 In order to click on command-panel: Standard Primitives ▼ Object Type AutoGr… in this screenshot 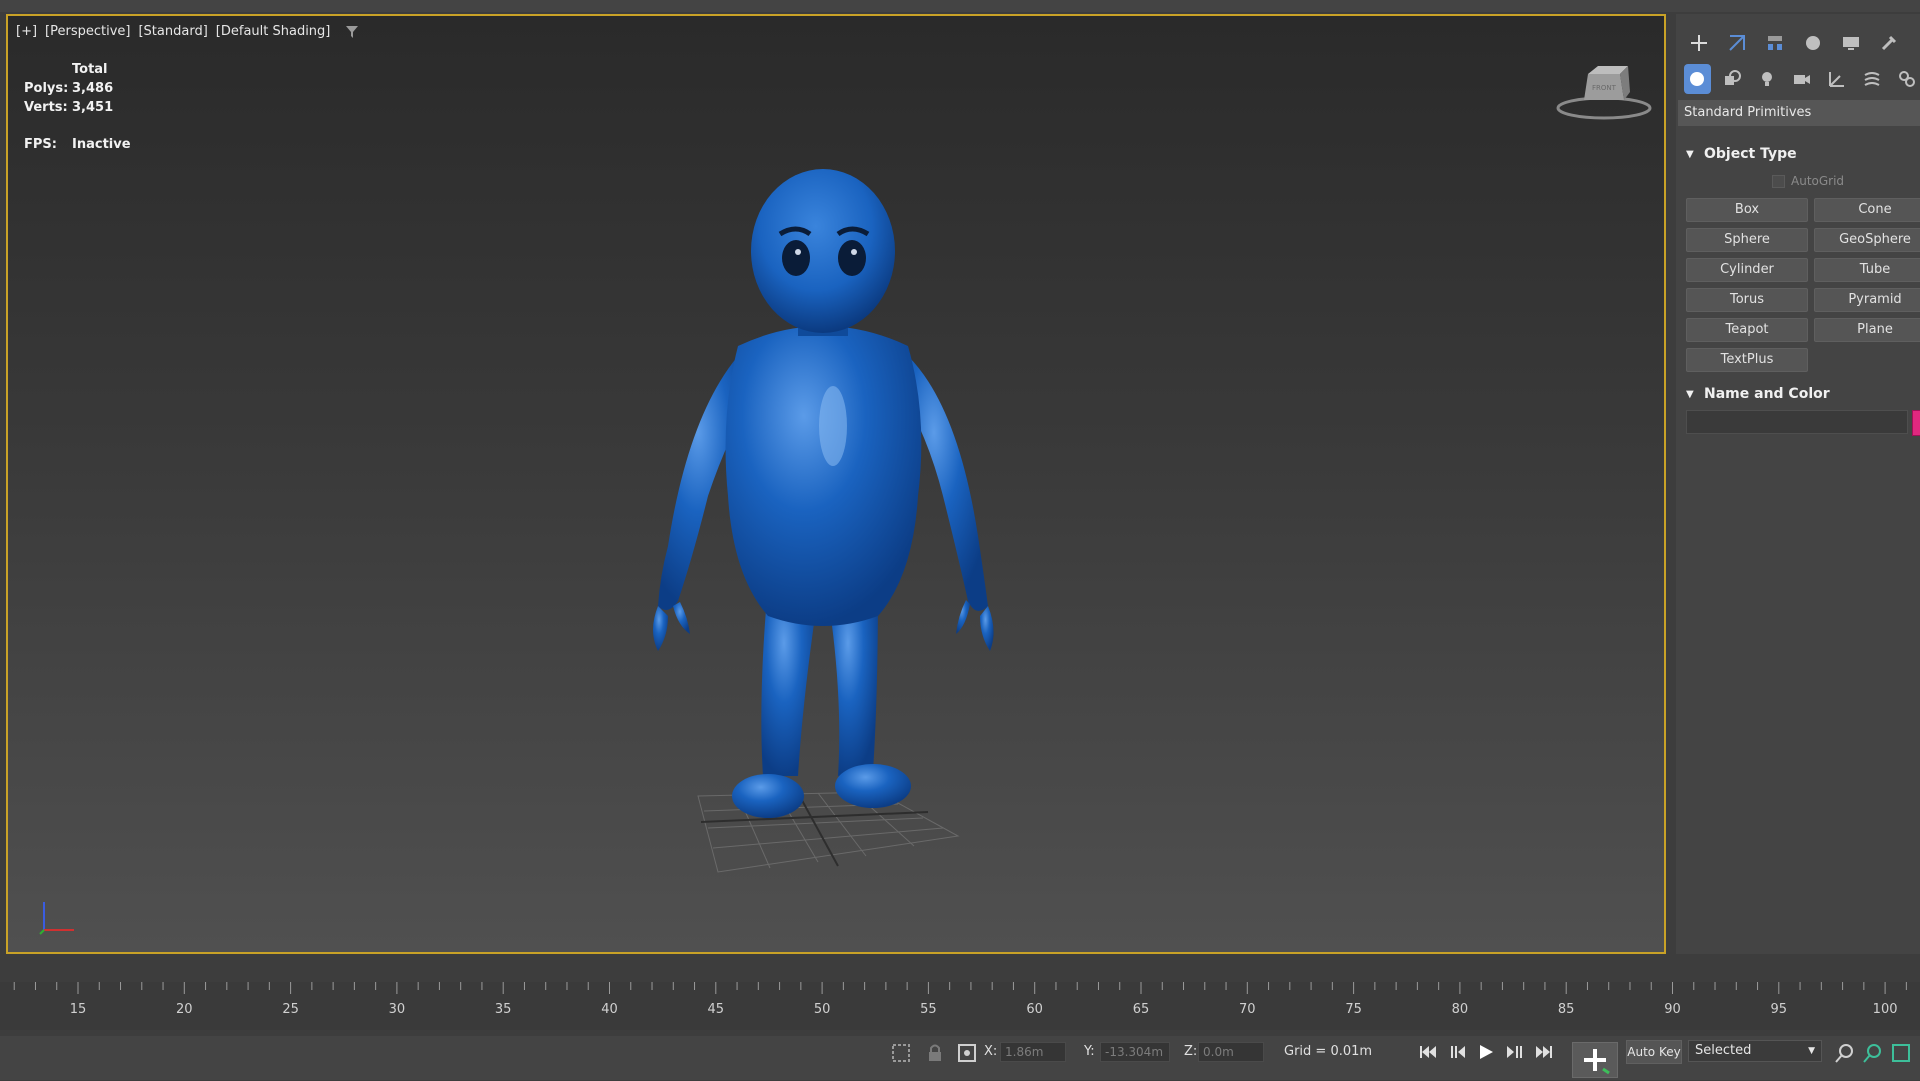, I will do `click(1798, 484)`.